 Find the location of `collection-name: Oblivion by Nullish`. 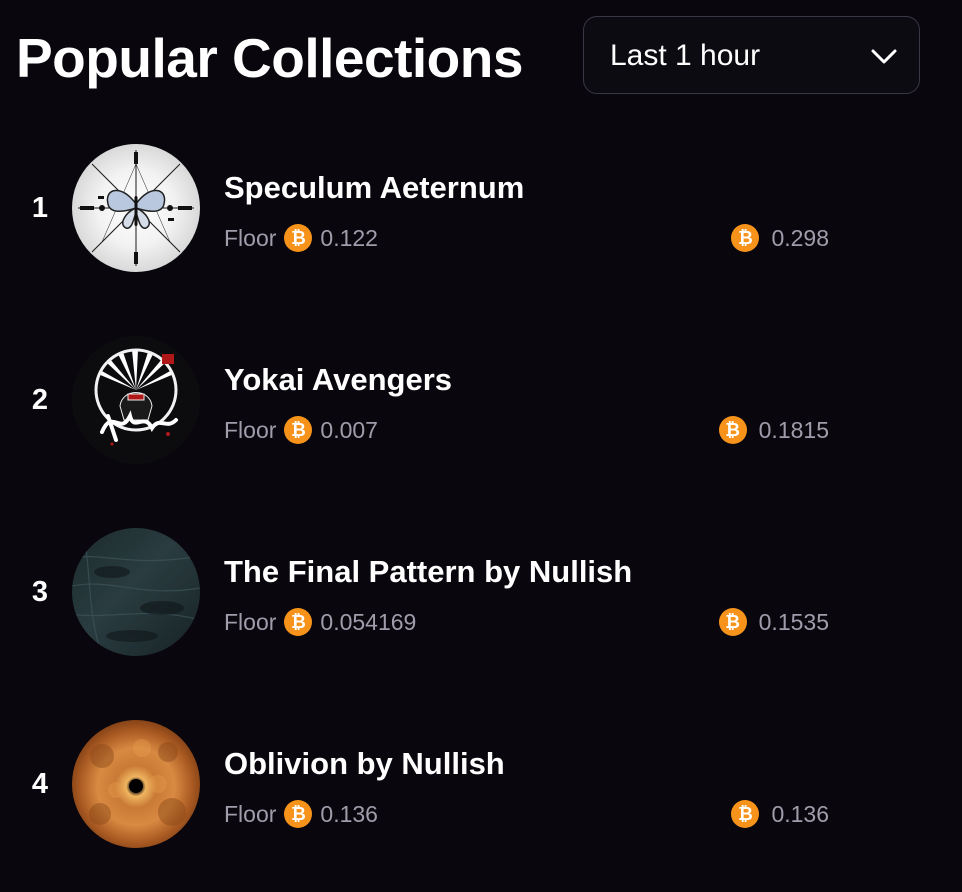

collection-name: Oblivion by Nullish is located at coordinates (364, 764).